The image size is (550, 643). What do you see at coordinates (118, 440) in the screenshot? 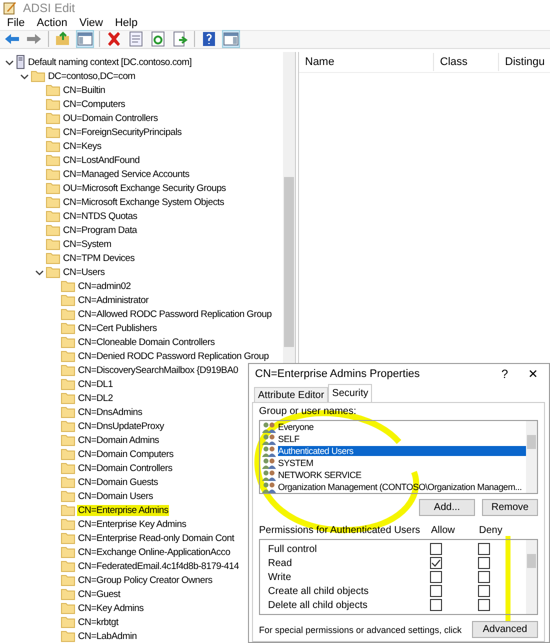
I see `tree-item: CN=Domain Admins` at bounding box center [118, 440].